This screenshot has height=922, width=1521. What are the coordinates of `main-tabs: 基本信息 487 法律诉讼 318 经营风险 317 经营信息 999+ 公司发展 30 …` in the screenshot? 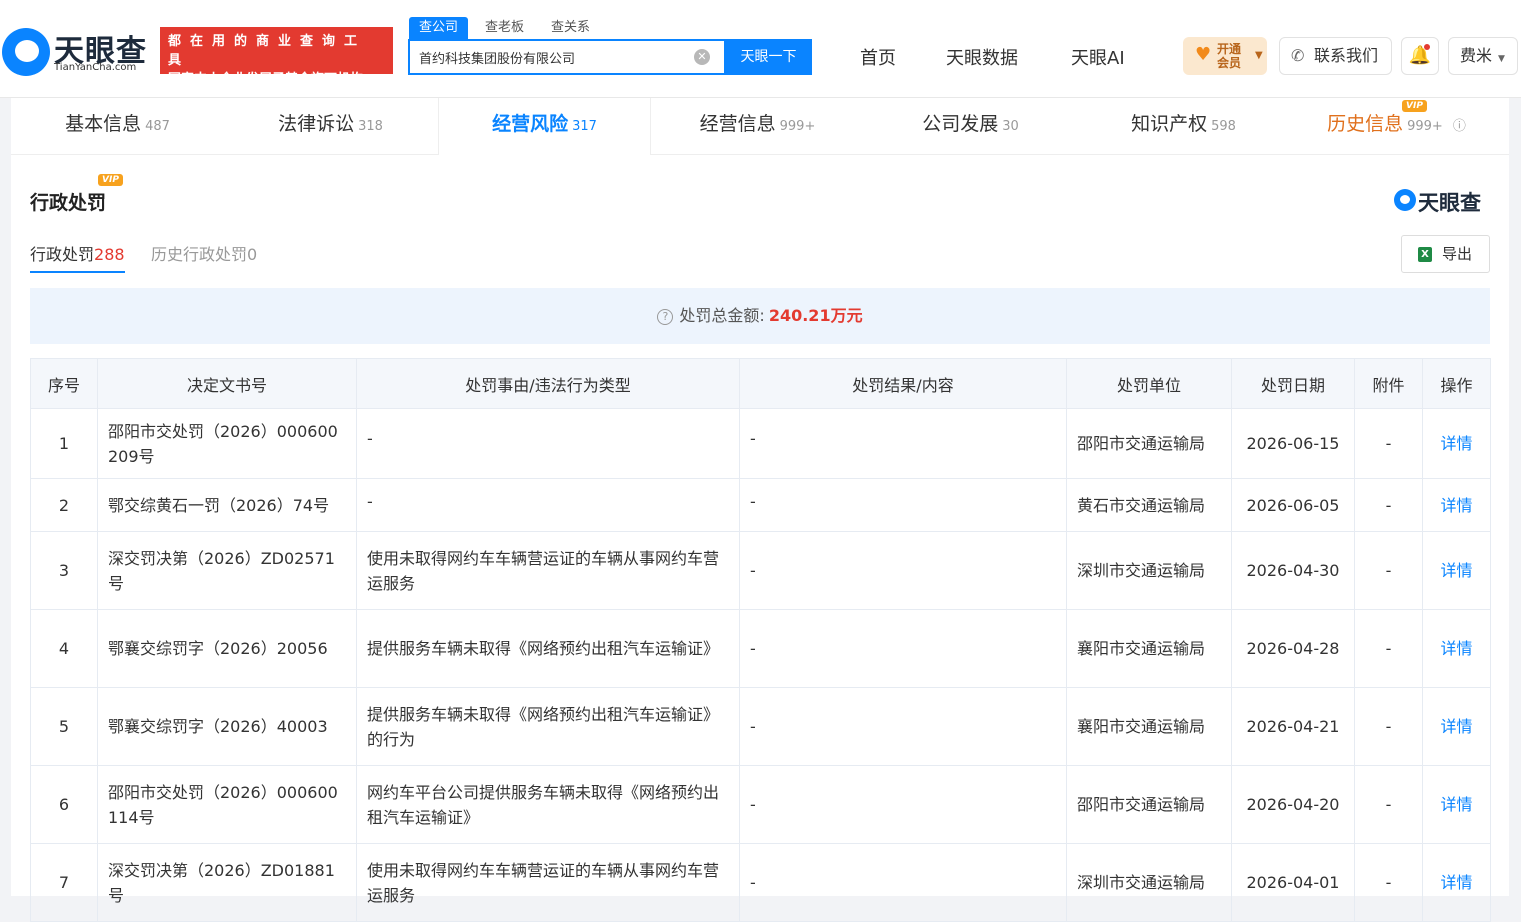 It's located at (760, 126).